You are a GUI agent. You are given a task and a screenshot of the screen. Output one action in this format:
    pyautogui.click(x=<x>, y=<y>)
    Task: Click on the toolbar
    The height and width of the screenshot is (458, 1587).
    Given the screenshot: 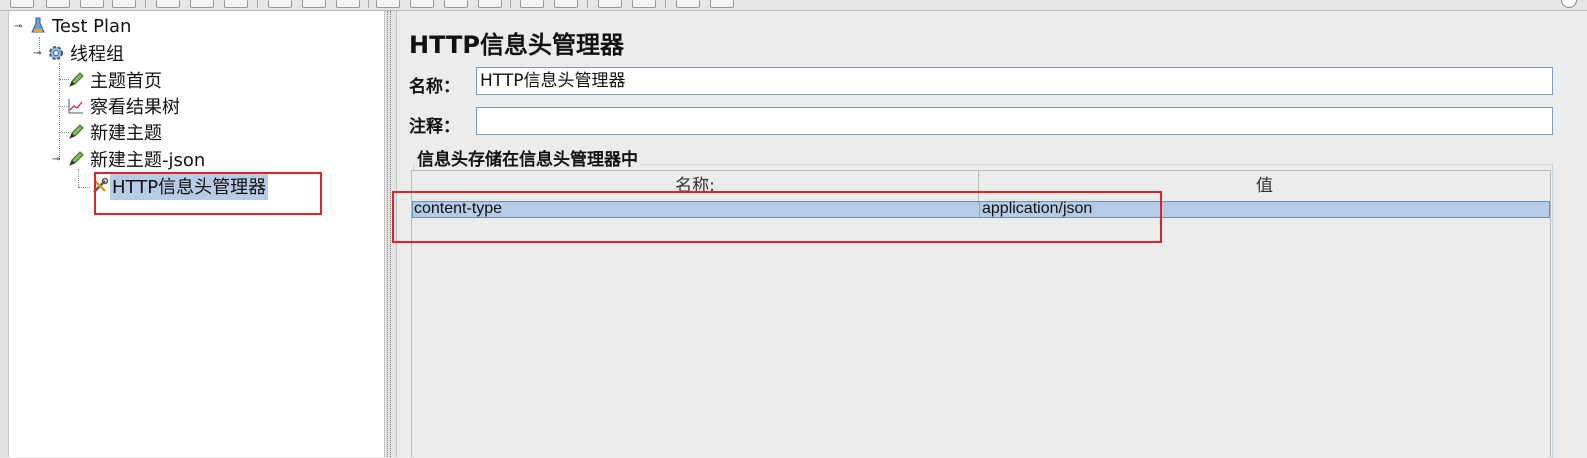 What is the action you would take?
    pyautogui.click(x=793, y=5)
    